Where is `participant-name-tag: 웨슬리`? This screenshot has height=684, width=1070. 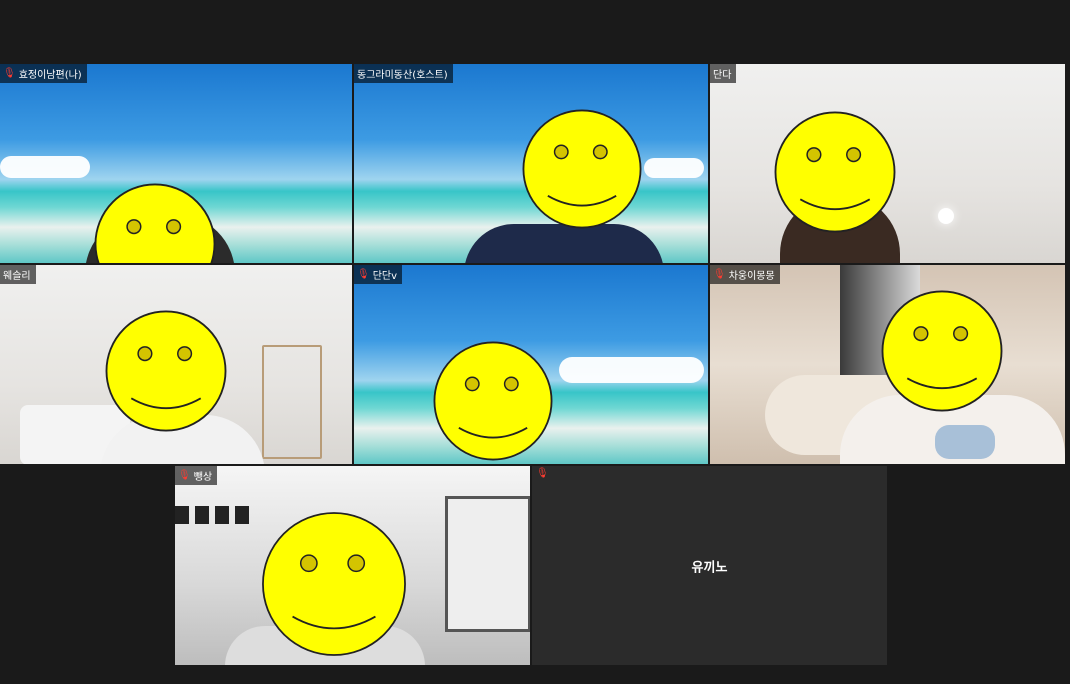
participant-name-tag: 웨슬리 is located at coordinates (18, 274).